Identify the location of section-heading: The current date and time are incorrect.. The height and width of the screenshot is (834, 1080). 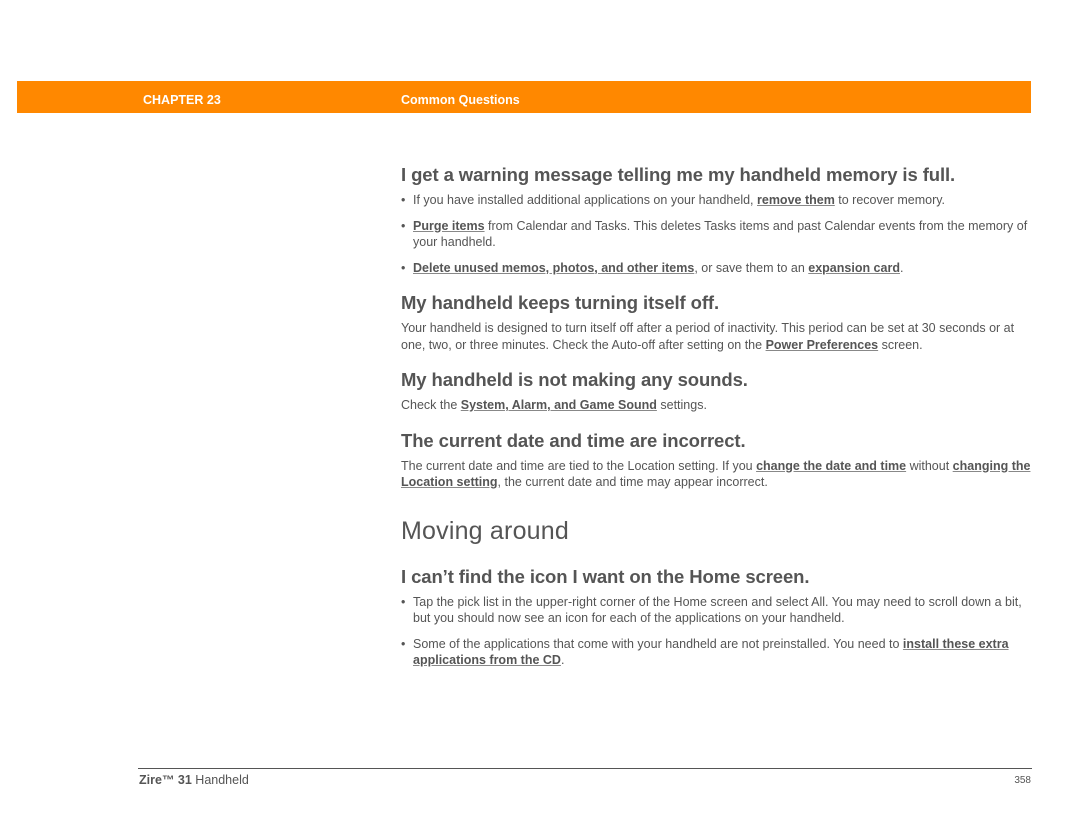
(573, 440).